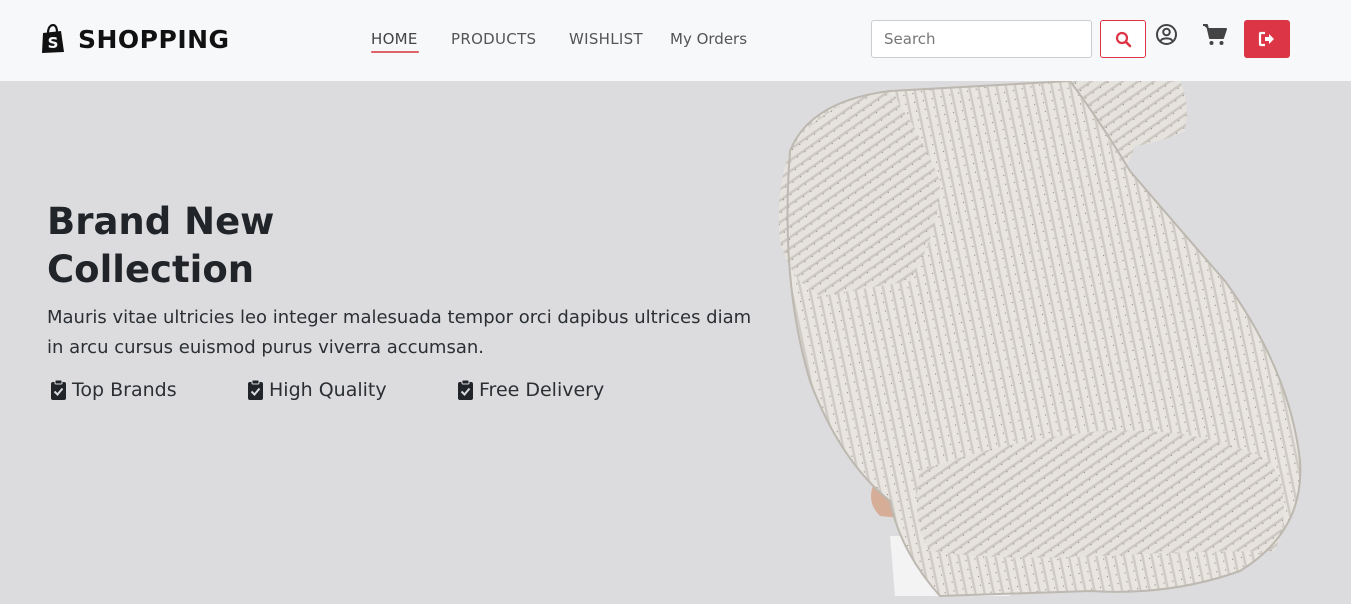 Image resolution: width=1351 pixels, height=604 pixels. Describe the element at coordinates (981, 39) in the screenshot. I see `search-input` at that location.